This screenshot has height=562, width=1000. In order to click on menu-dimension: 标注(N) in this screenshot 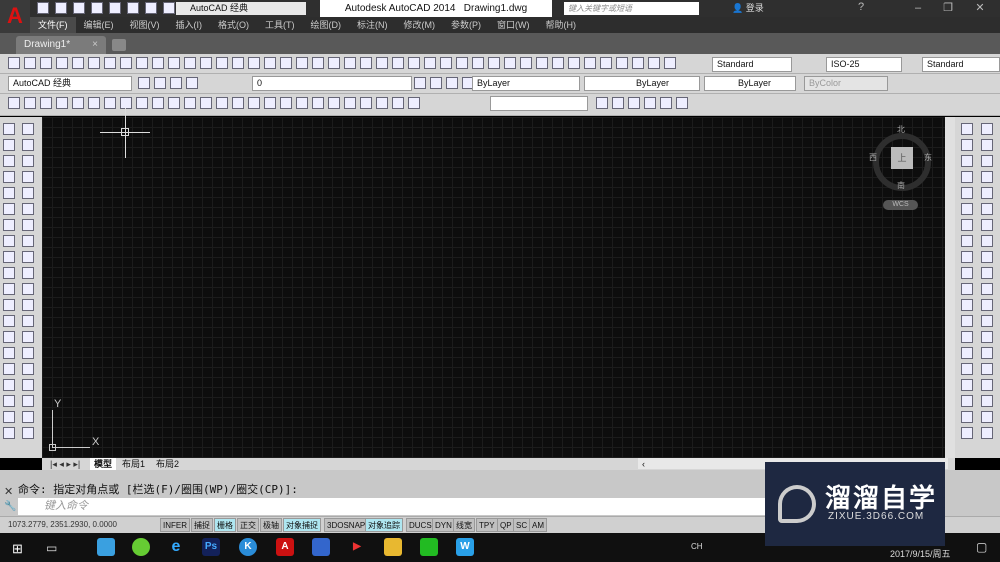, I will do `click(372, 25)`.